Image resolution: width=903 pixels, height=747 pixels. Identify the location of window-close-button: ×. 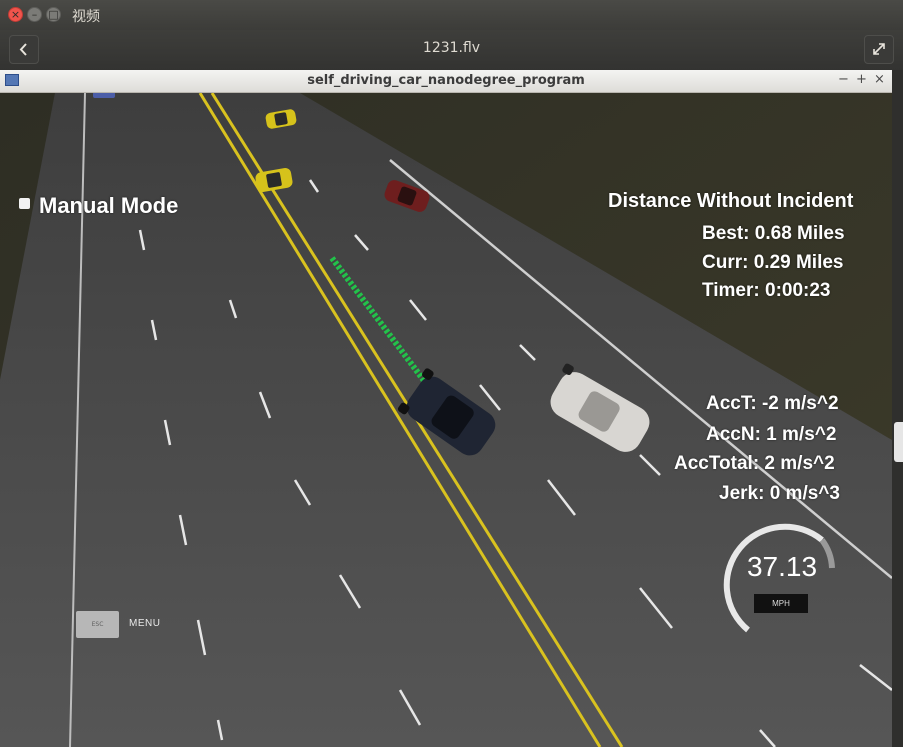
(15, 14).